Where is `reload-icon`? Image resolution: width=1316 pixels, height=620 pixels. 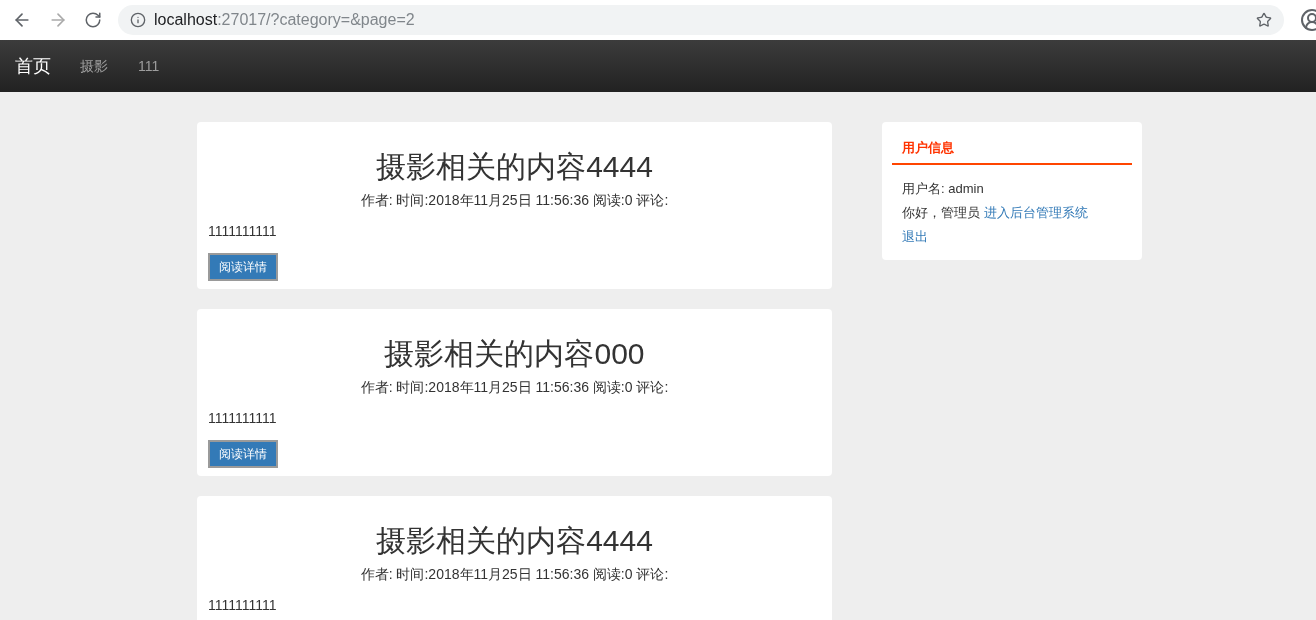 reload-icon is located at coordinates (93, 20).